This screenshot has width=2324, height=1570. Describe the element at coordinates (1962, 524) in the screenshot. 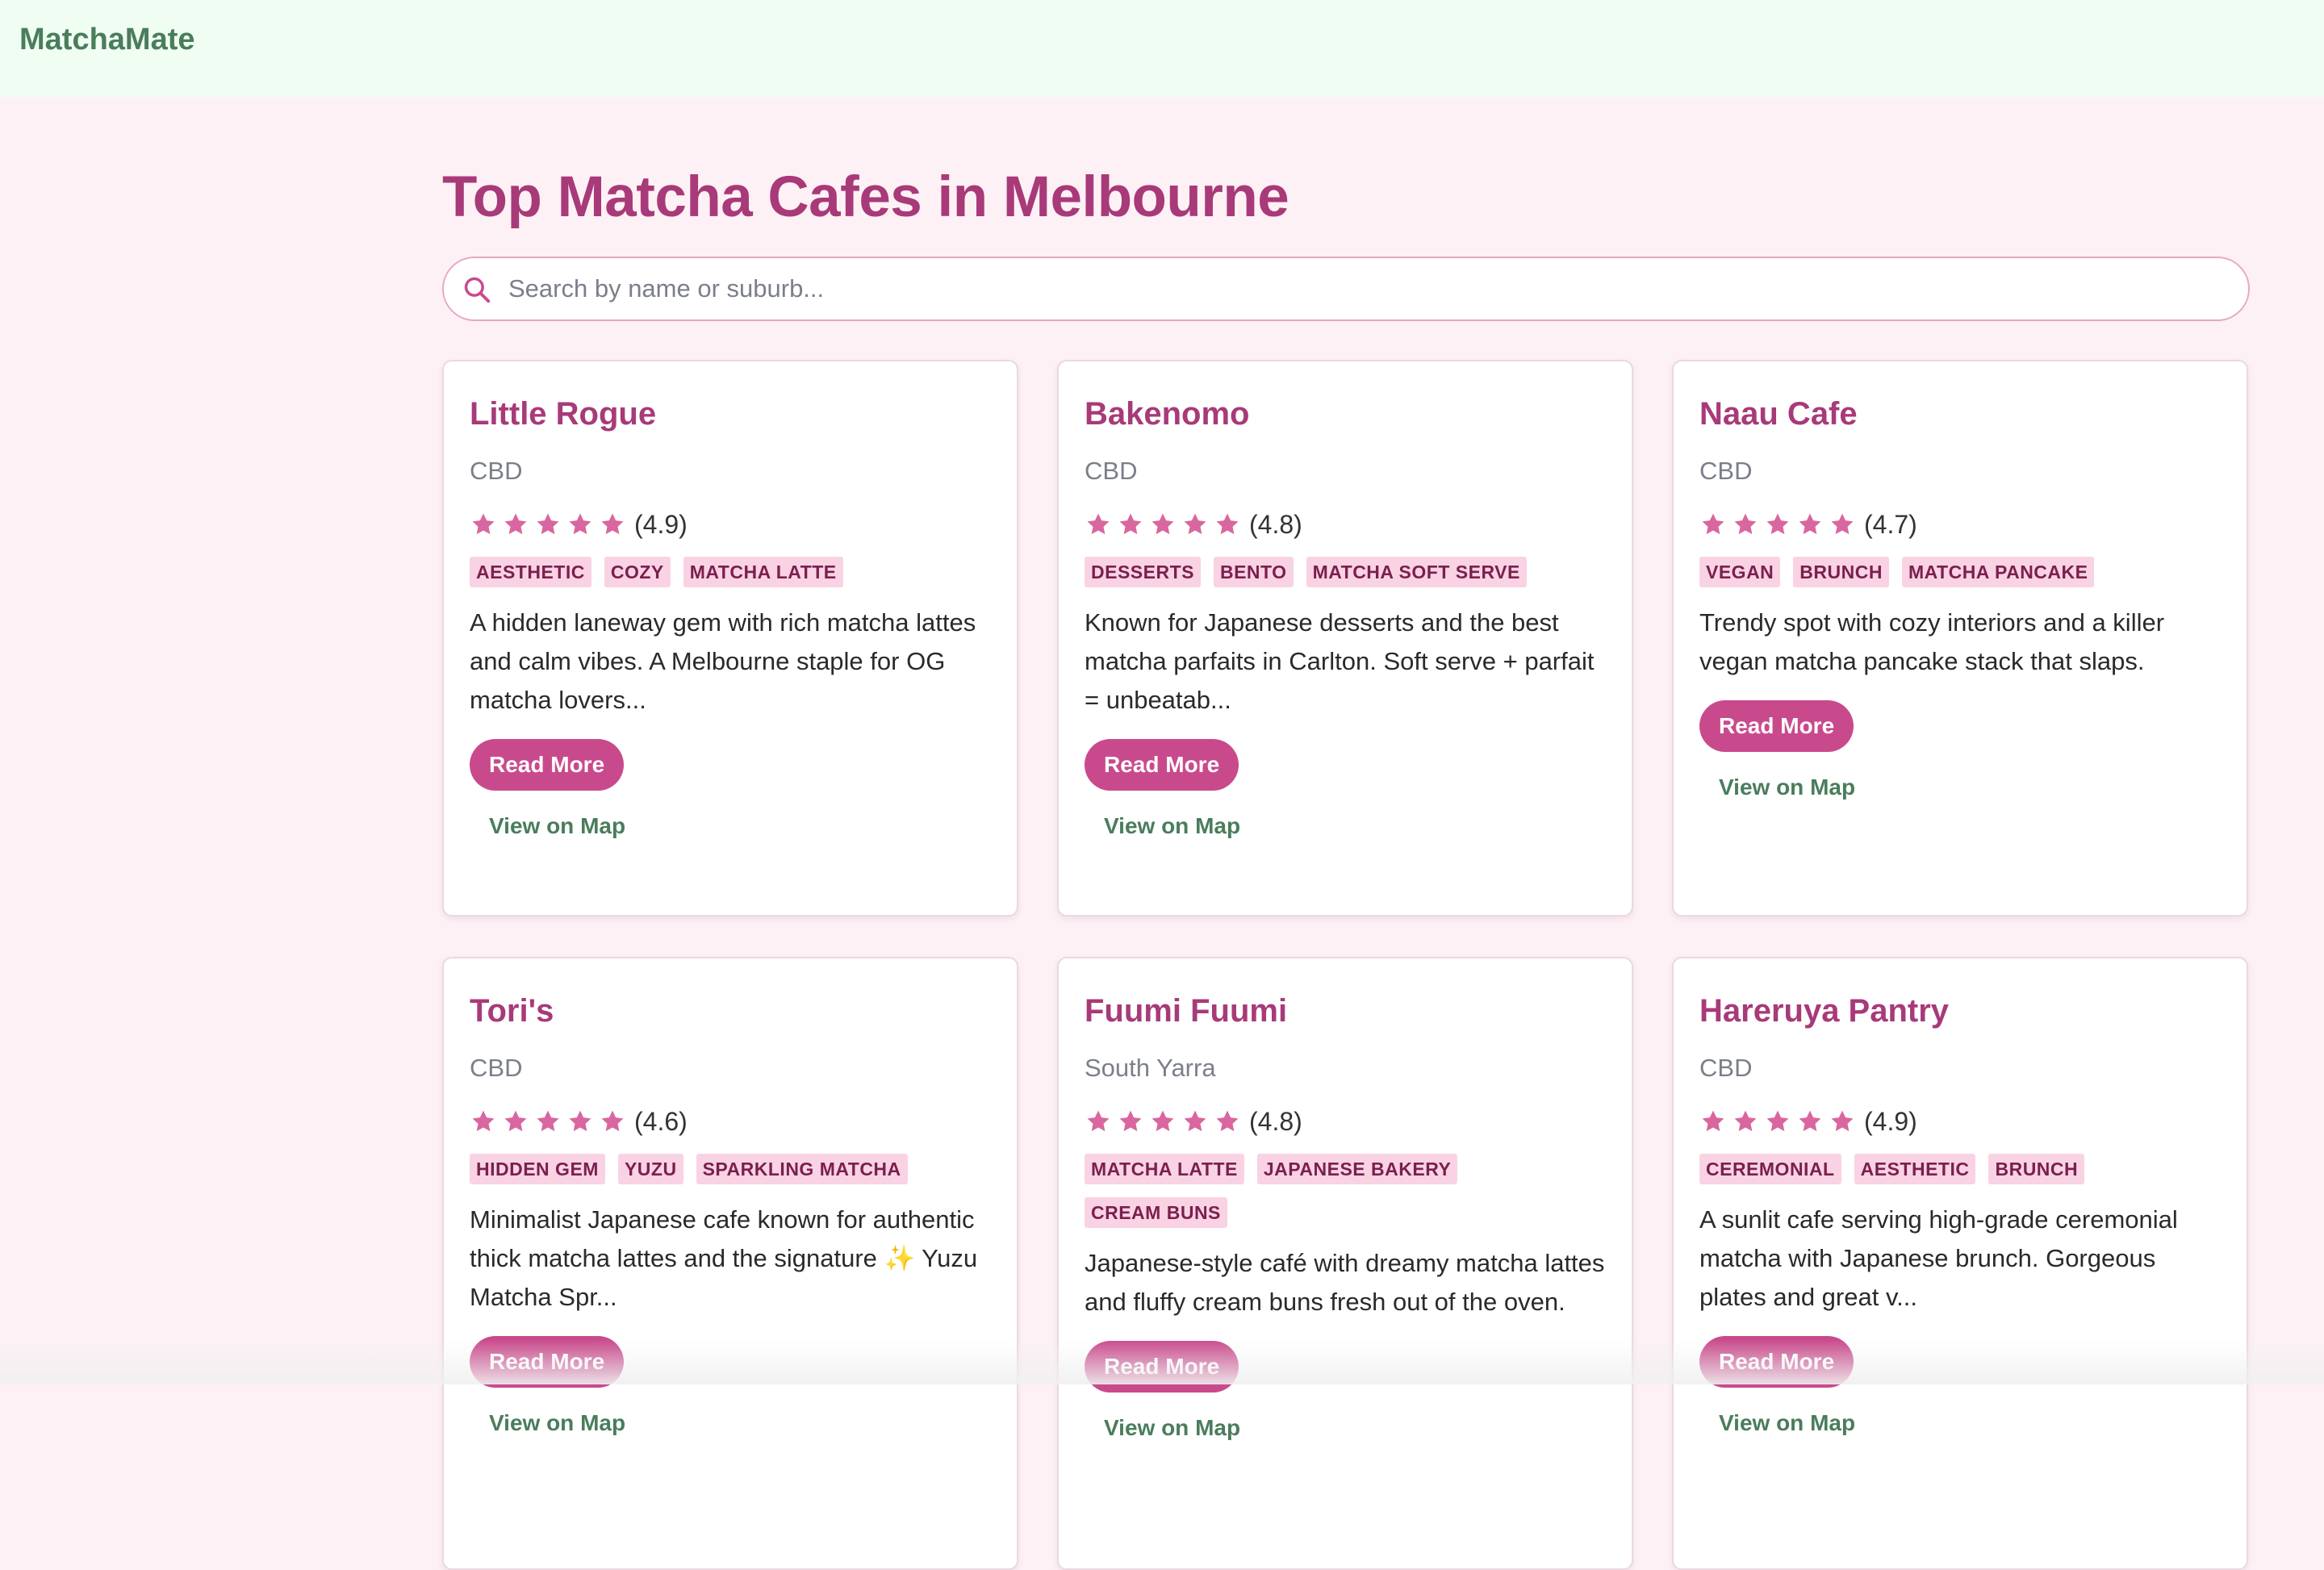

I see `rating: (4.7)` at that location.